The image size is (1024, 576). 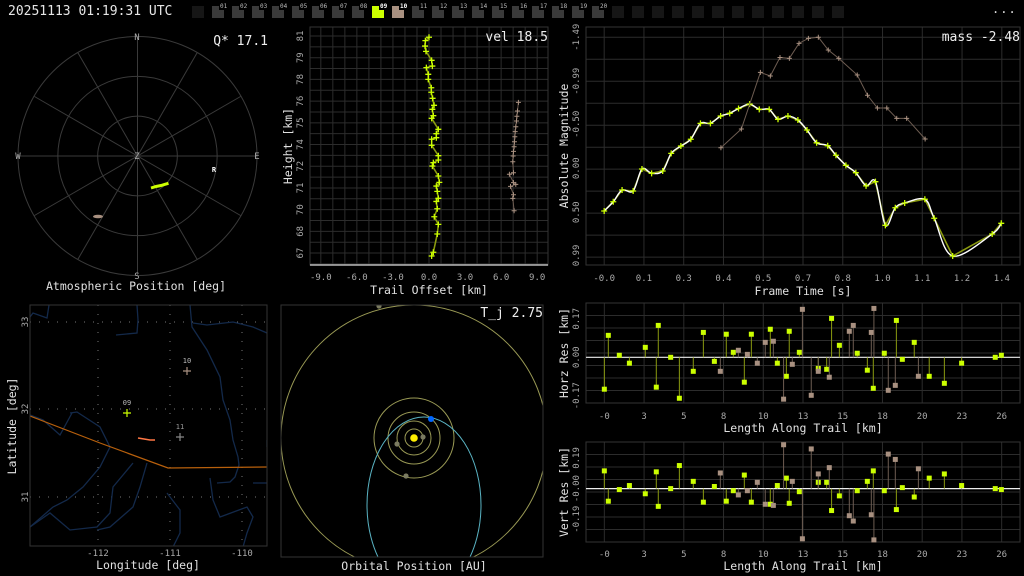 What do you see at coordinates (406, 476) in the screenshot?
I see `mars-planet` at bounding box center [406, 476].